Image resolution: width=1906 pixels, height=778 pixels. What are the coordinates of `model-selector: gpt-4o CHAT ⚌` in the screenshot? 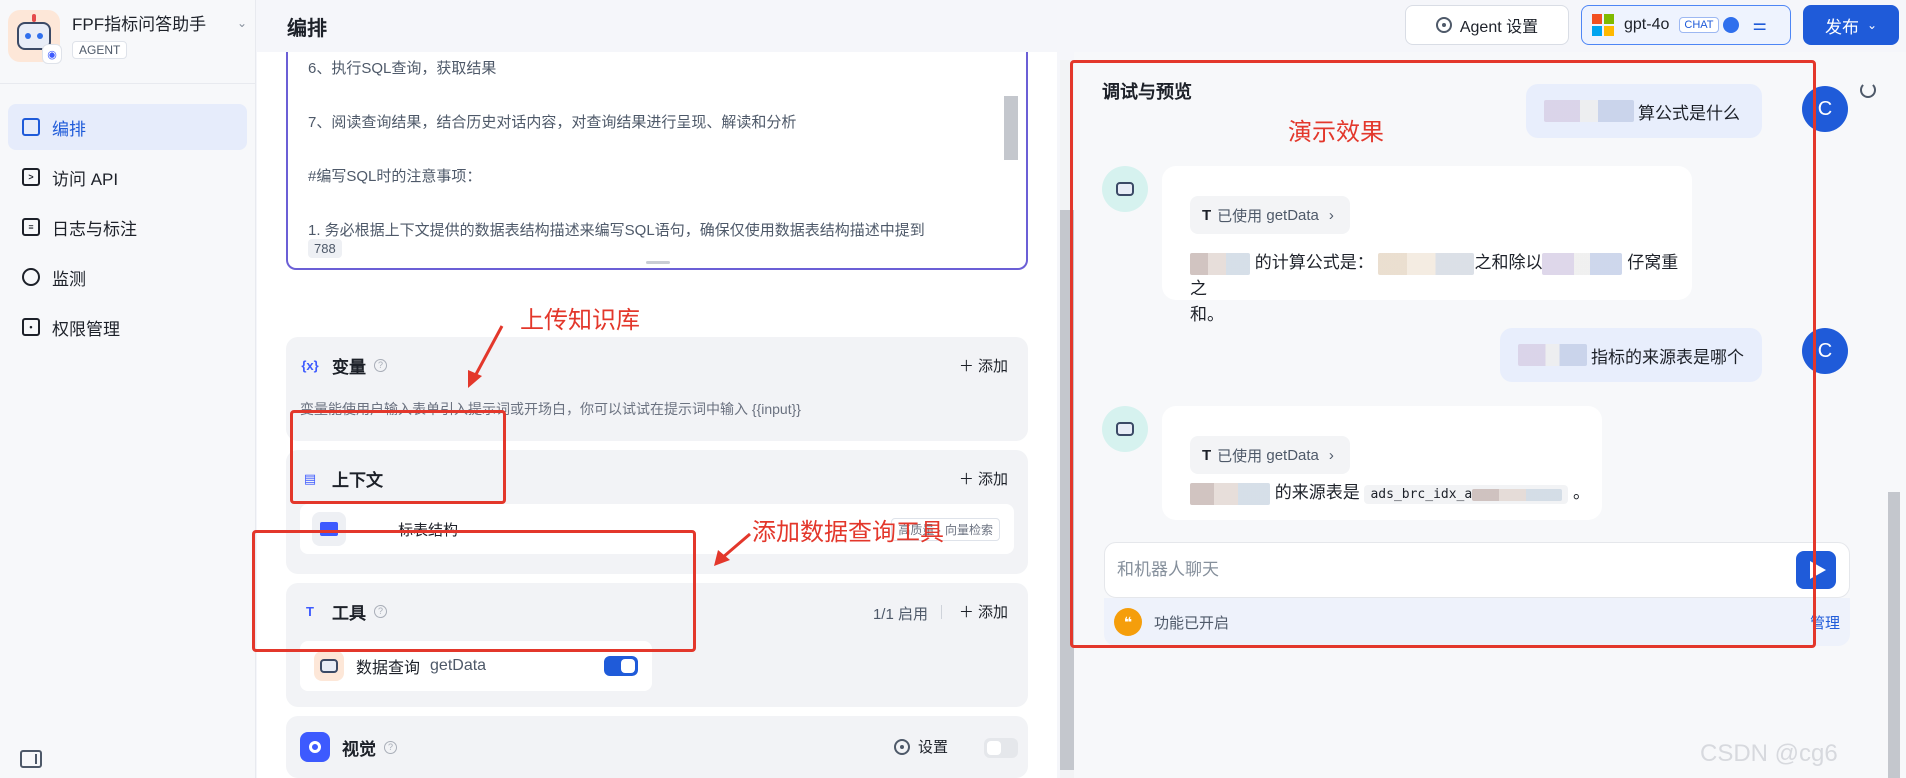 It's located at (1686, 25).